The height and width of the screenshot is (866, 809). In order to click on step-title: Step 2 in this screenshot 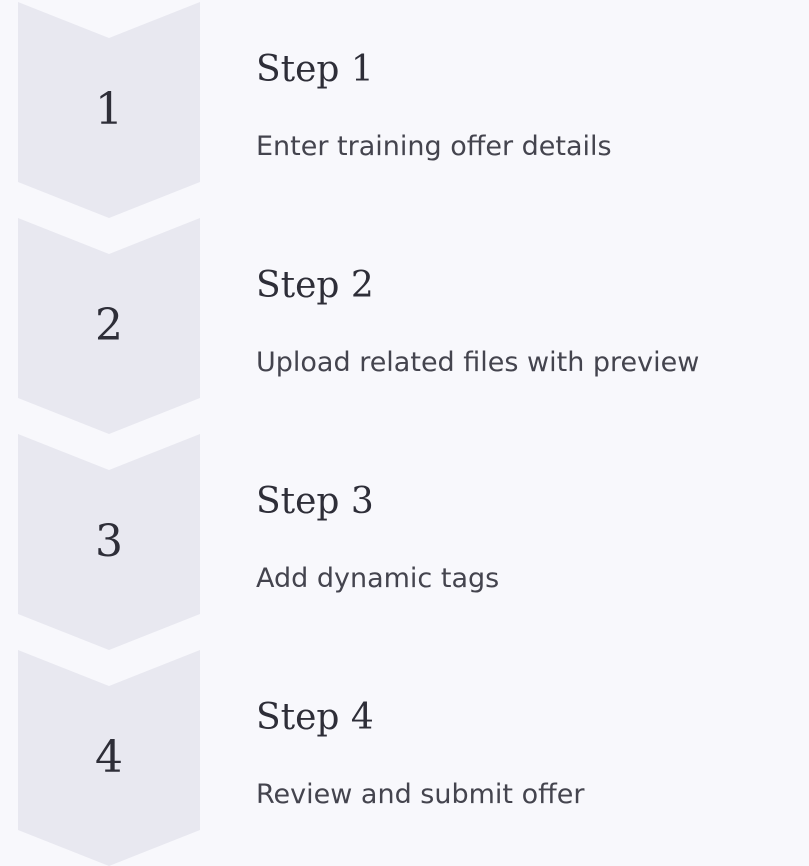, I will do `click(315, 285)`.